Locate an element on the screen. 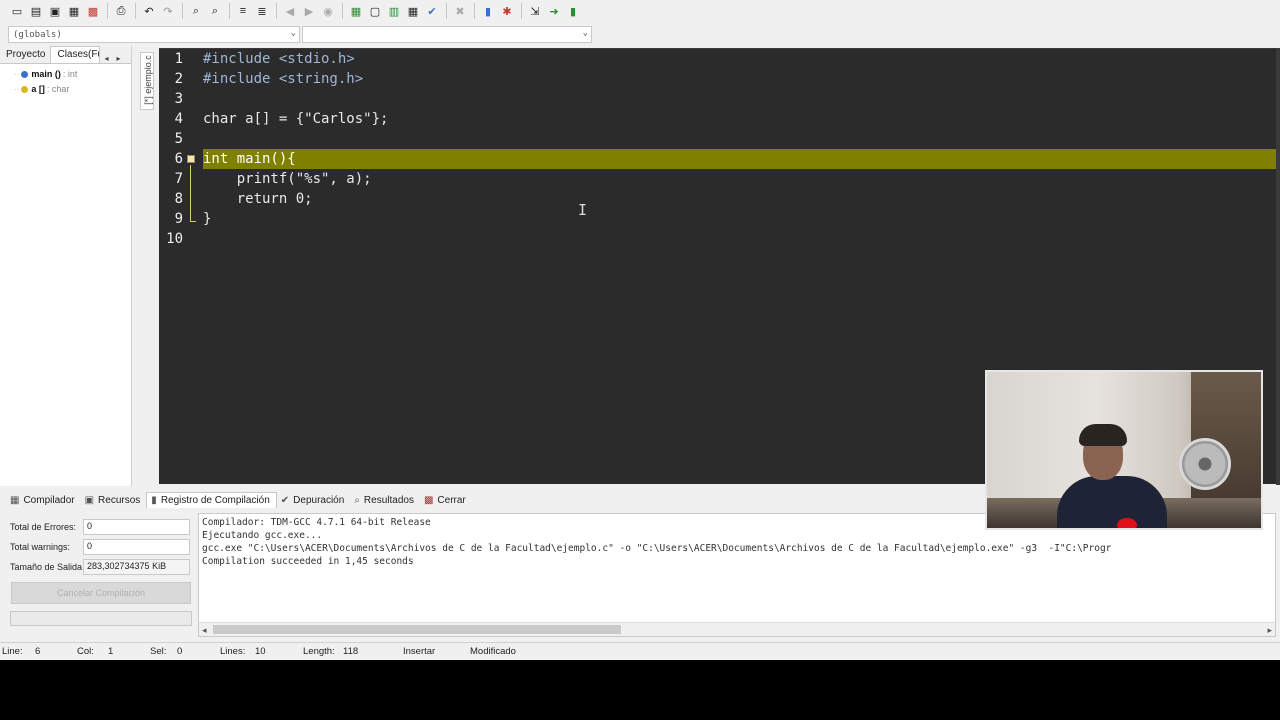  tab-label: Cerrar is located at coordinates (451, 500).